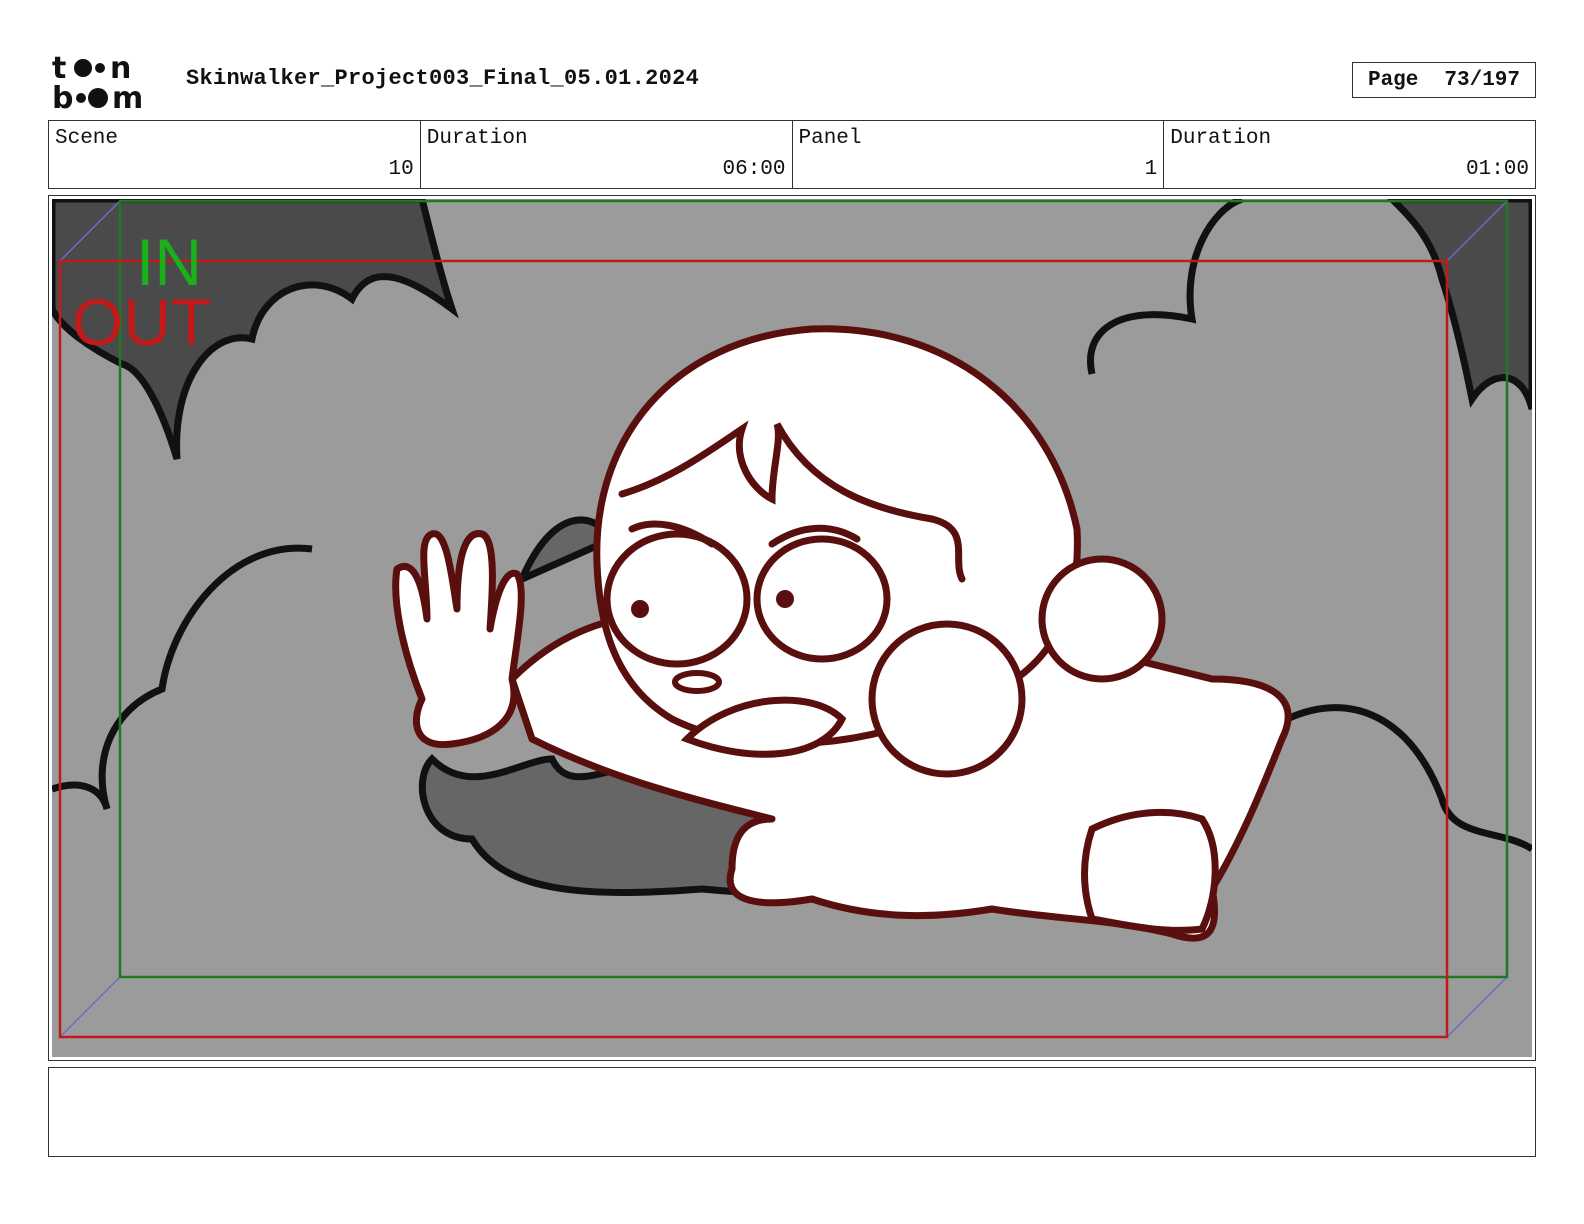 This screenshot has width=1584, height=1224. Describe the element at coordinates (141, 322) in the screenshot. I see `out-label: OUT` at that location.